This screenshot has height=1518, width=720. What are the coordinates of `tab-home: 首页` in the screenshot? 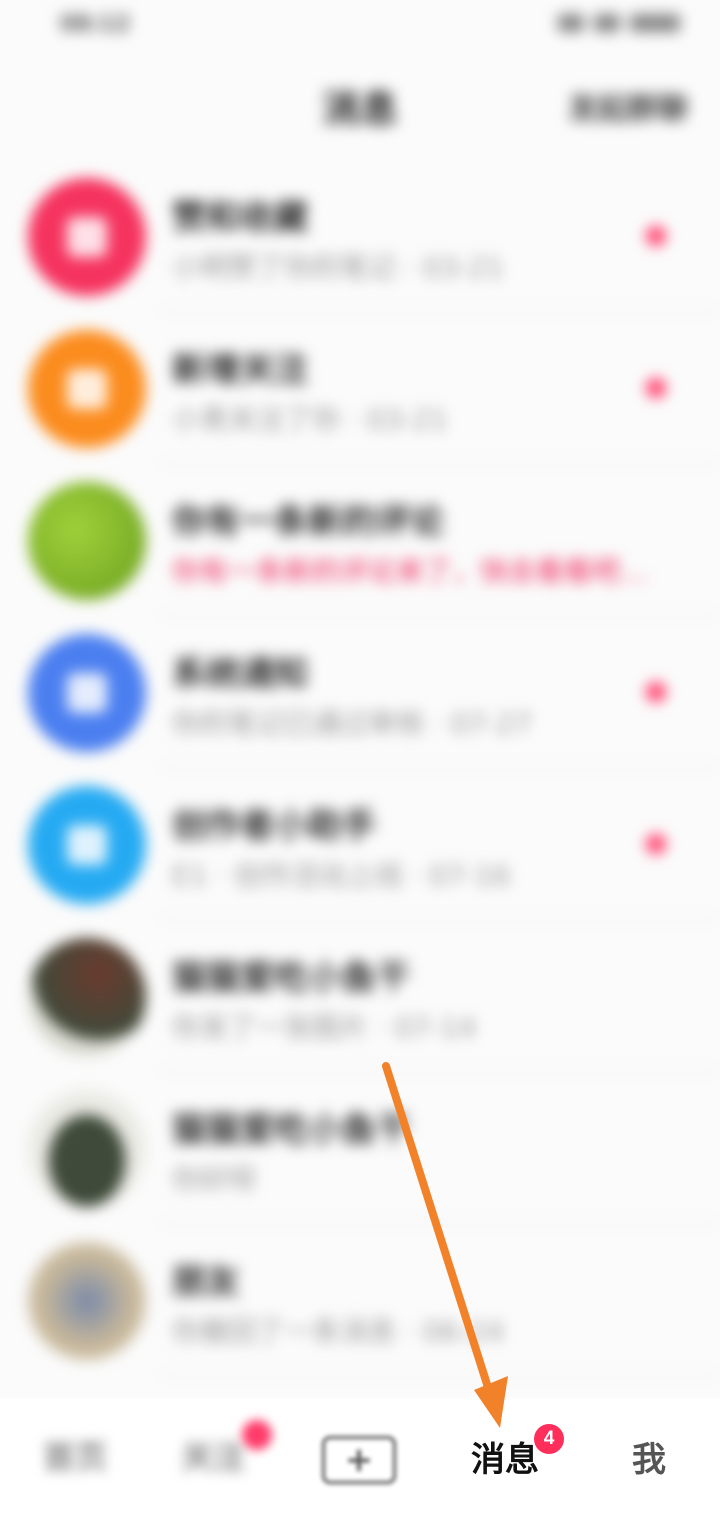 It's located at (75, 1455).